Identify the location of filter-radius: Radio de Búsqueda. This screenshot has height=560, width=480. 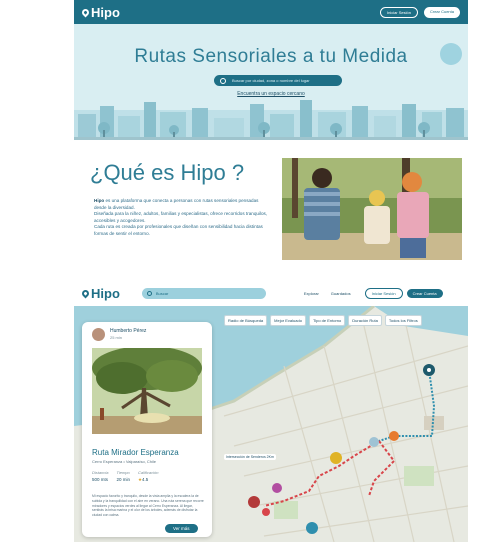
(246, 320).